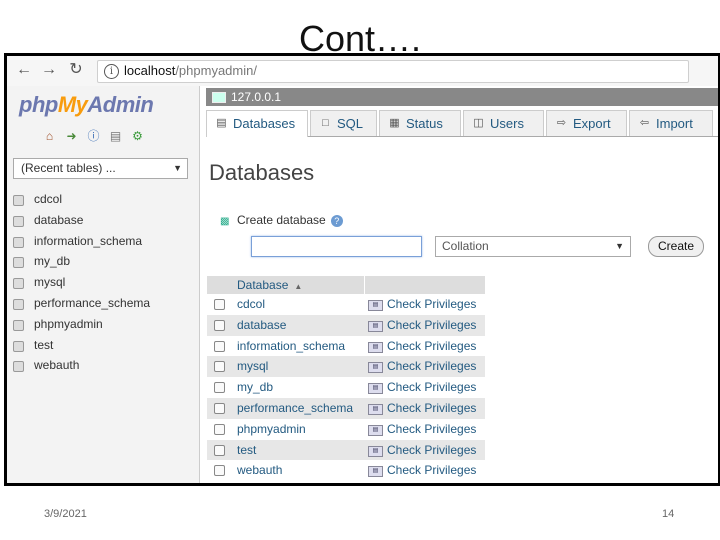 The height and width of the screenshot is (540, 720). Describe the element at coordinates (298, 286) in the screenshot. I see `sort-ascending-icon: ▲` at that location.